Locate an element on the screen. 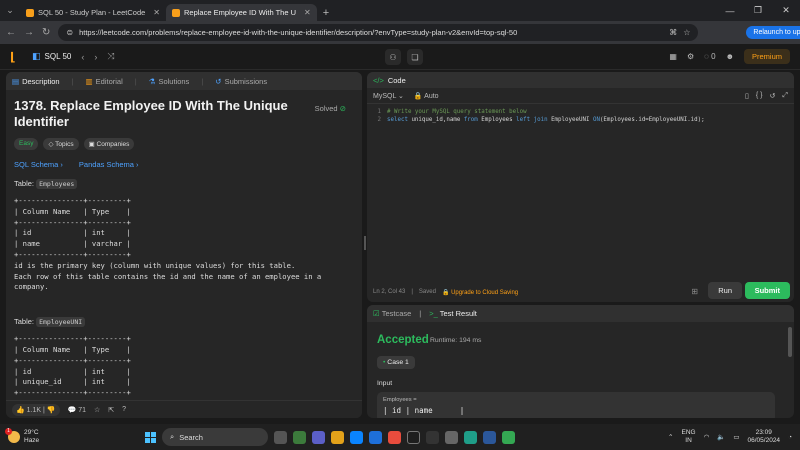 The height and width of the screenshot is (450, 800). settings-icon: ⚙ is located at coordinates (690, 56).